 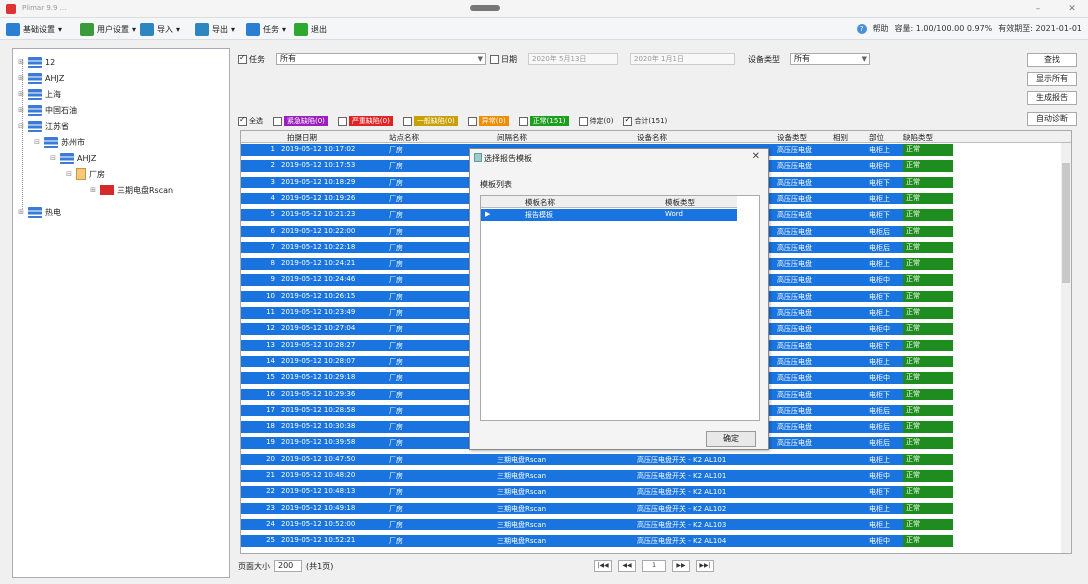 I want to click on next-page-button: ▶▶, so click(x=681, y=566).